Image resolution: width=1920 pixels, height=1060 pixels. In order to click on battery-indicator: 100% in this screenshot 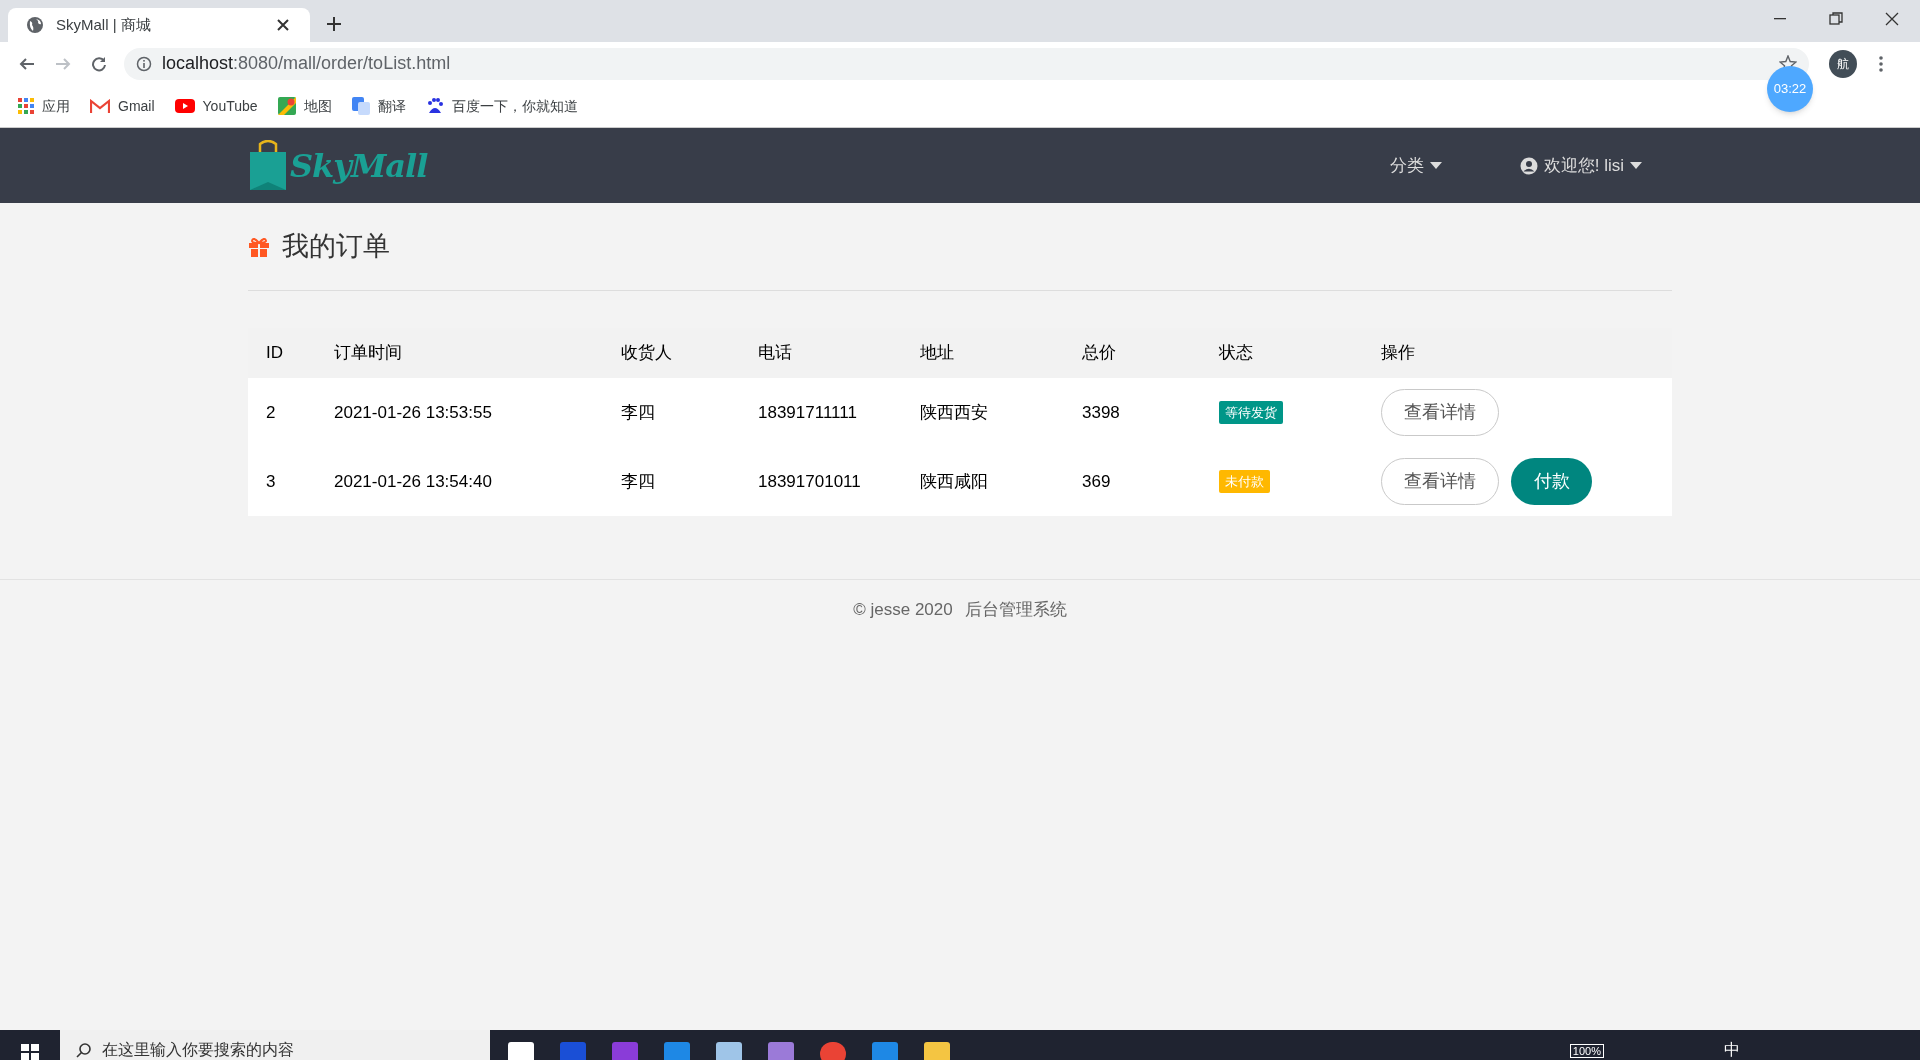, I will do `click(1586, 1051)`.